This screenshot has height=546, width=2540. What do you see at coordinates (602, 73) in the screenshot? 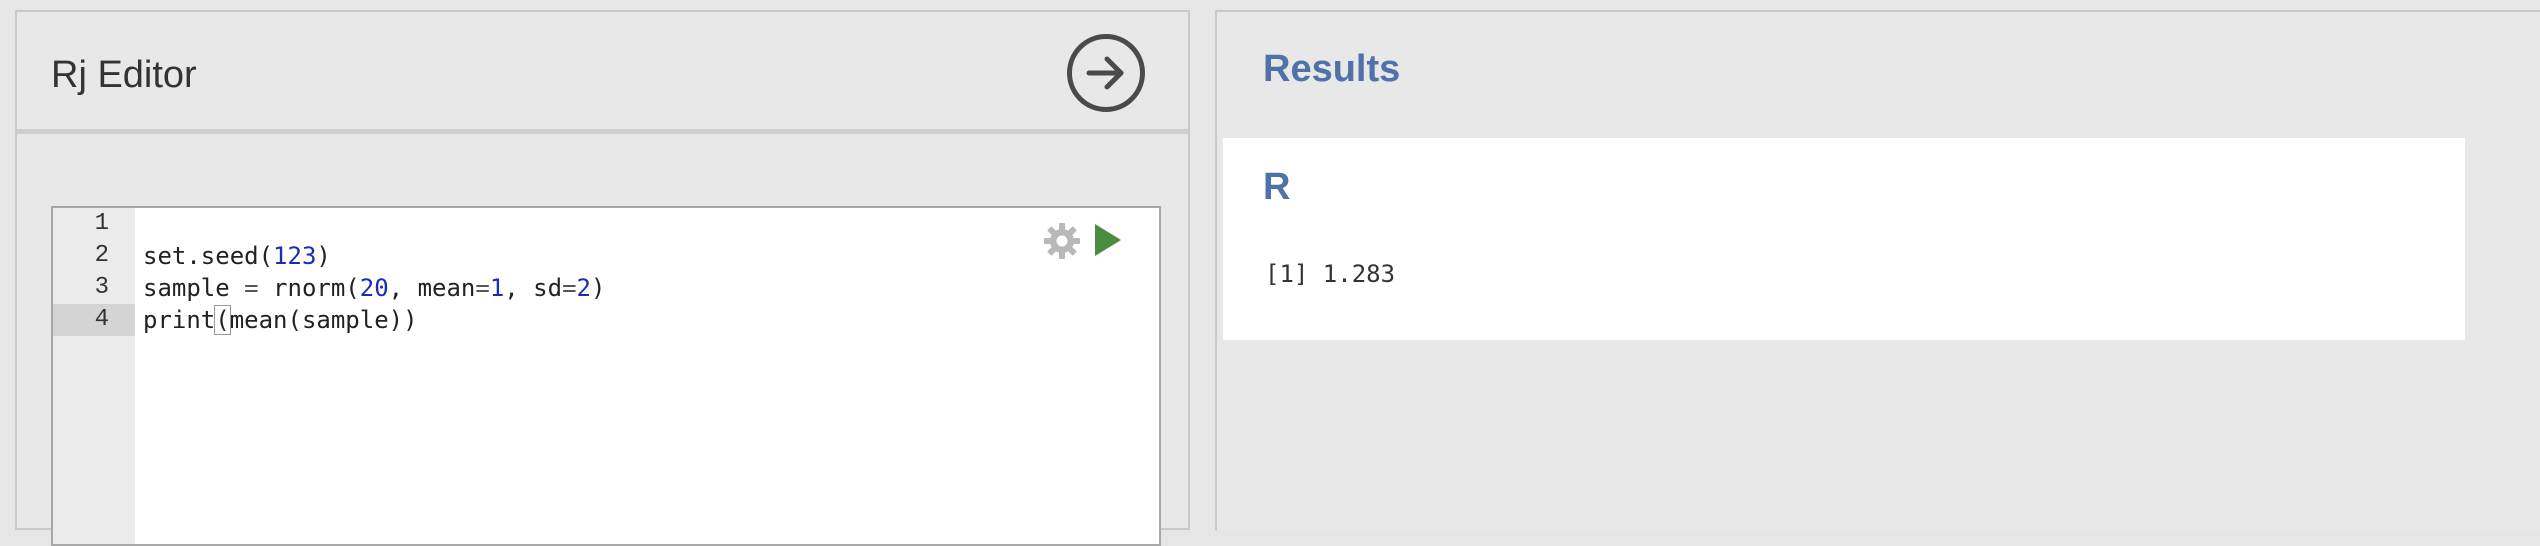
I see `editor-header: Rj Editor` at bounding box center [602, 73].